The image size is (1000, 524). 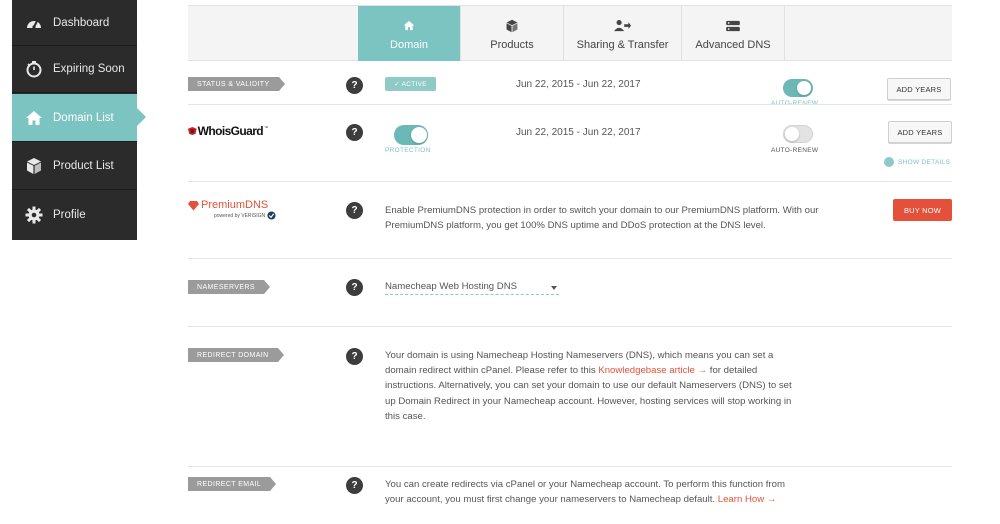 What do you see at coordinates (733, 26) in the screenshot?
I see `server-icon` at bounding box center [733, 26].